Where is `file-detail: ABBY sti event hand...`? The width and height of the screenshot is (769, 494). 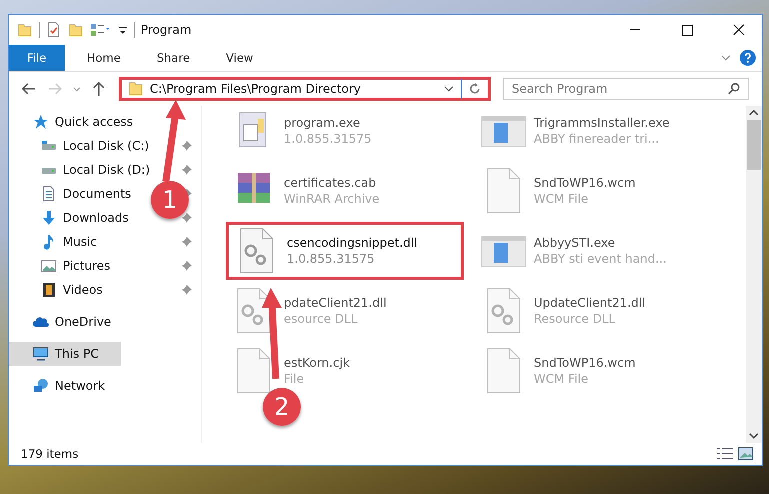 file-detail: ABBY sti event hand... is located at coordinates (600, 259).